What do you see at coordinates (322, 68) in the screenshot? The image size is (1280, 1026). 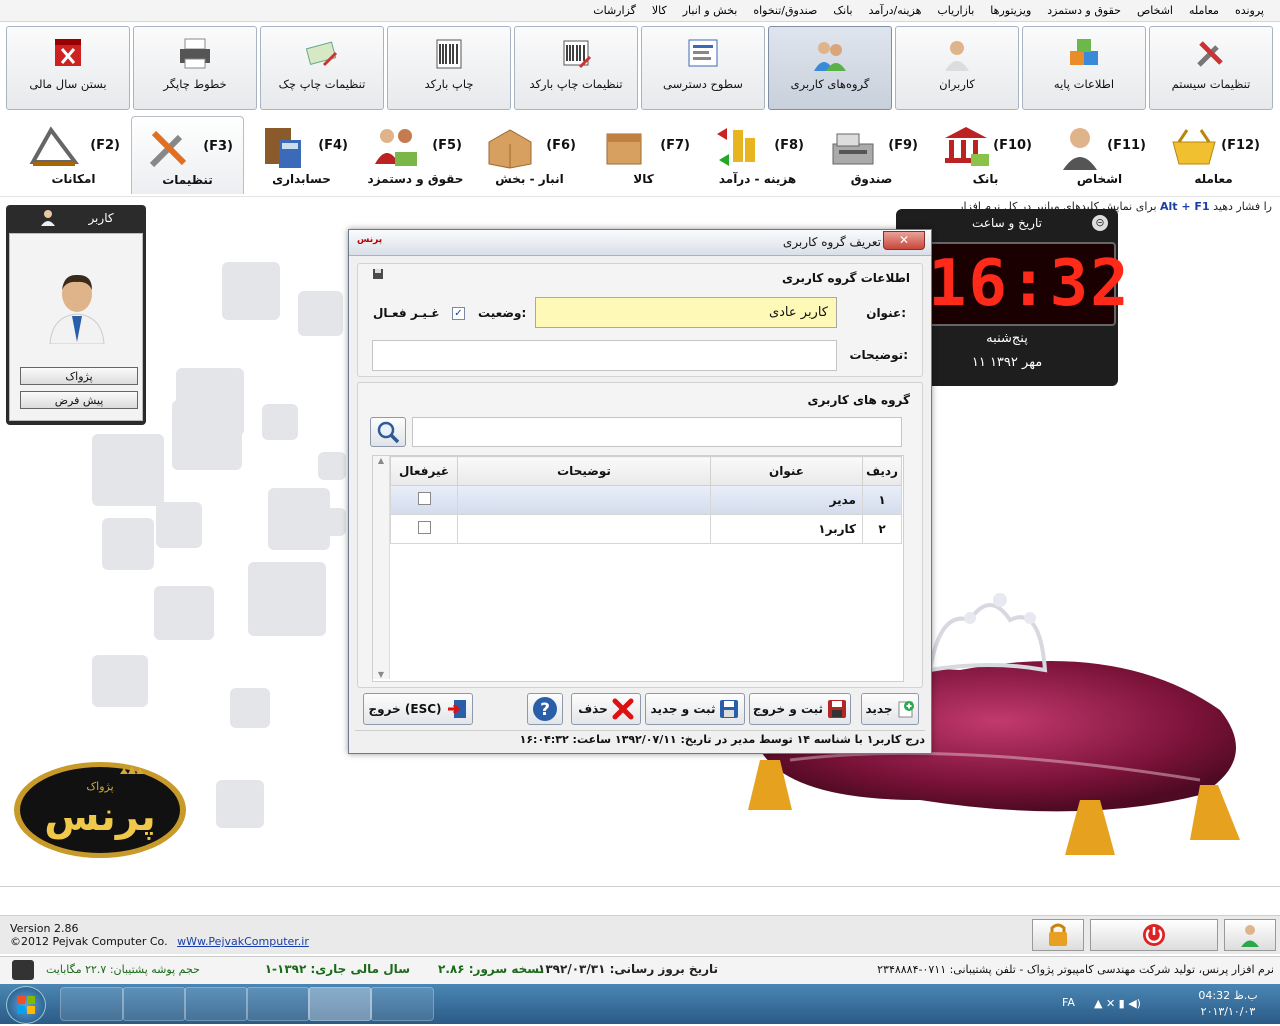 I see `toolbar1-button: تنظیمات چاپ چک` at bounding box center [322, 68].